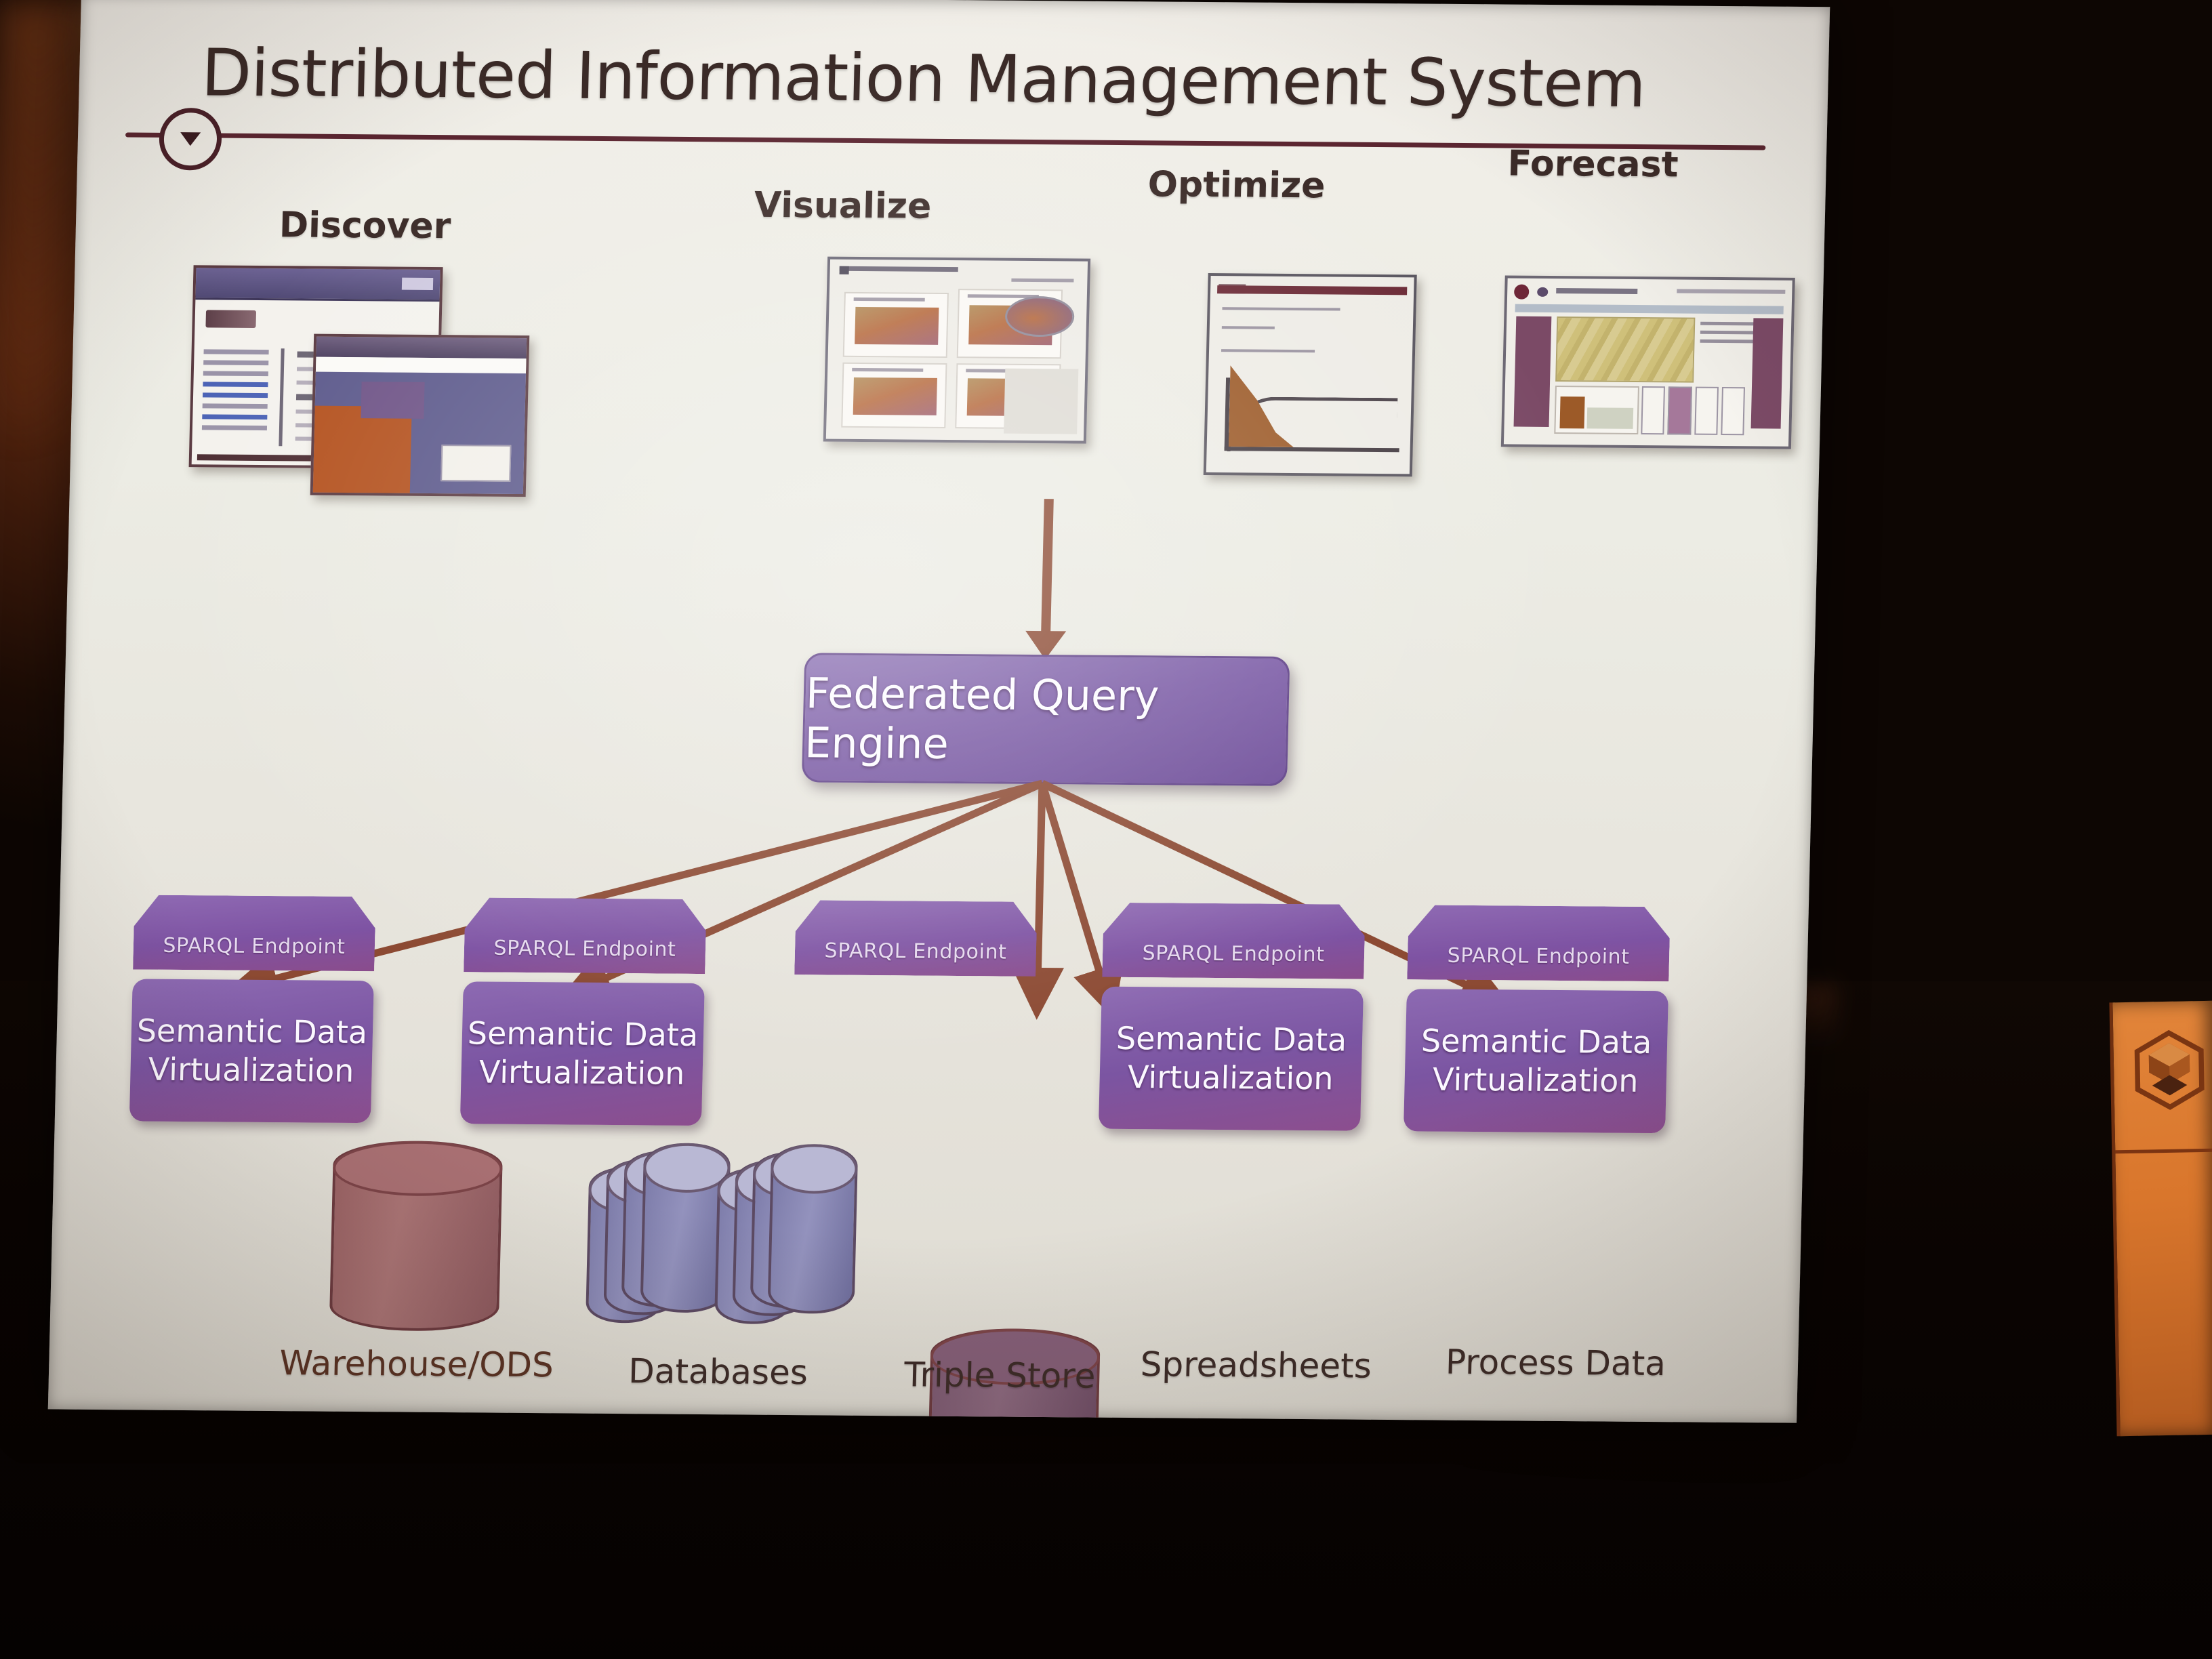 This screenshot has height=1659, width=2212. I want to click on facet-sidebar, so click(235, 398).